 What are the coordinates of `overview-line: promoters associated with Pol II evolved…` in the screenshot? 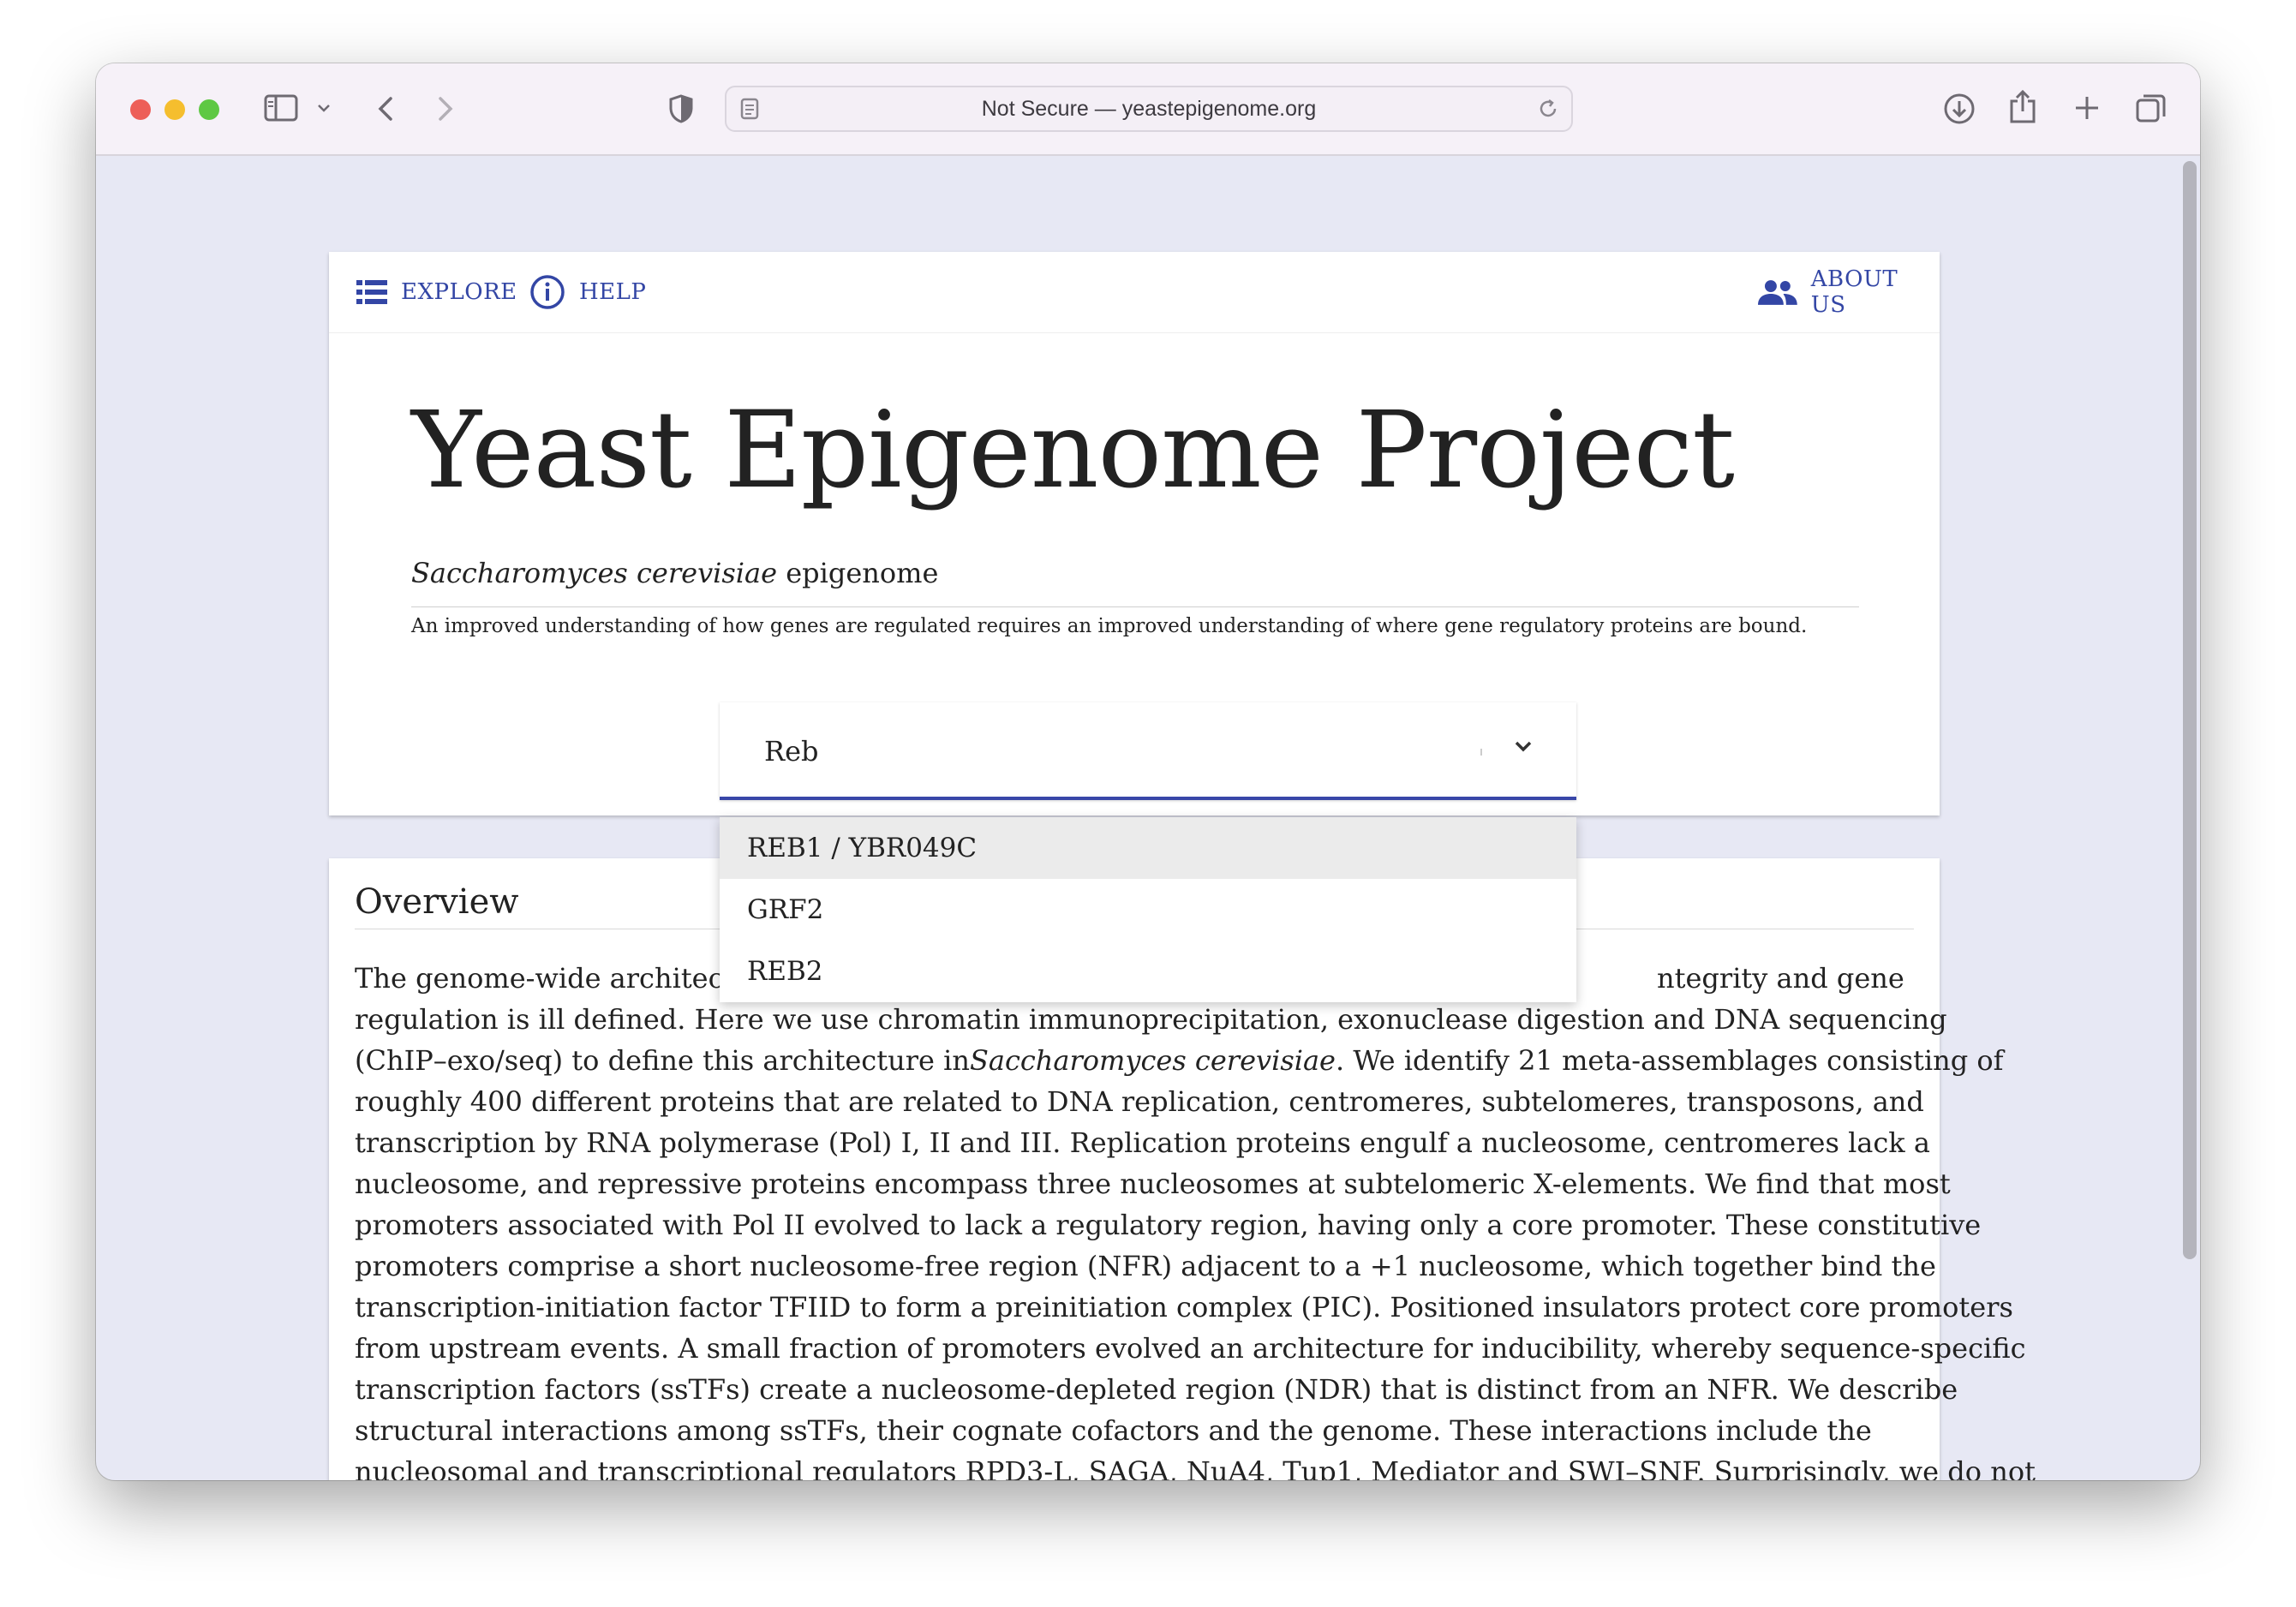 It's located at (1168, 1225).